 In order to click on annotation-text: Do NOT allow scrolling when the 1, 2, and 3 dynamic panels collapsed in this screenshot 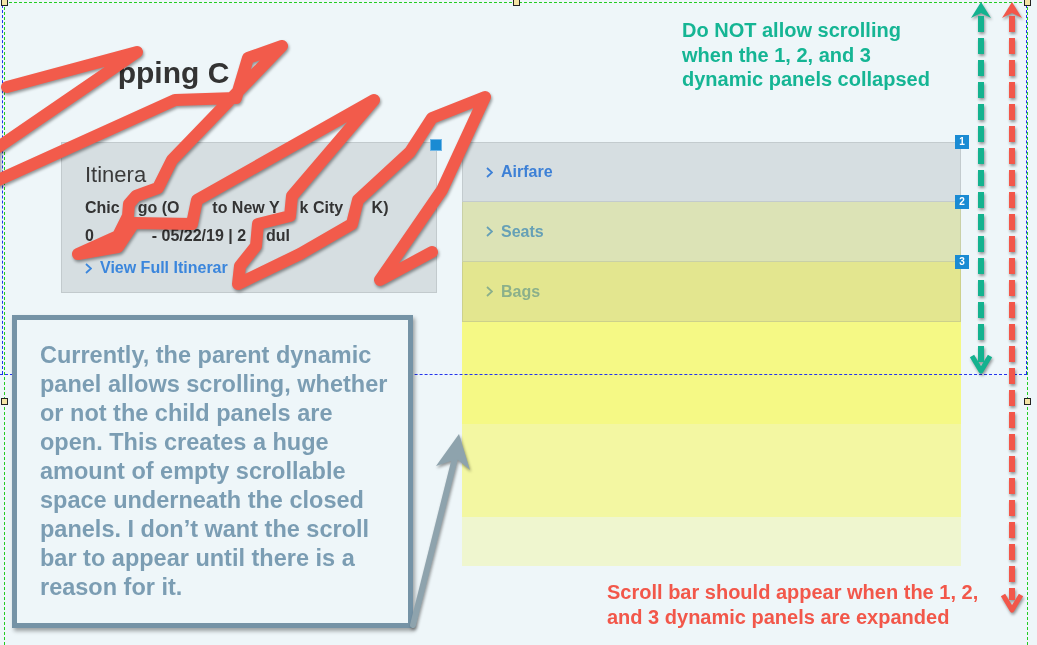, I will do `click(806, 55)`.